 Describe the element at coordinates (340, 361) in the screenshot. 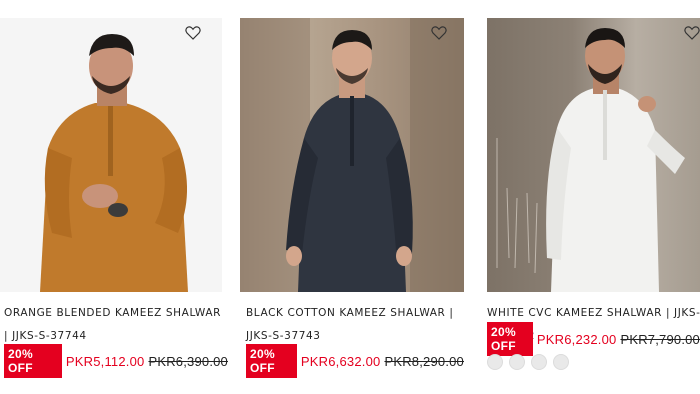

I see `sale-price: PKR6,632.00` at that location.